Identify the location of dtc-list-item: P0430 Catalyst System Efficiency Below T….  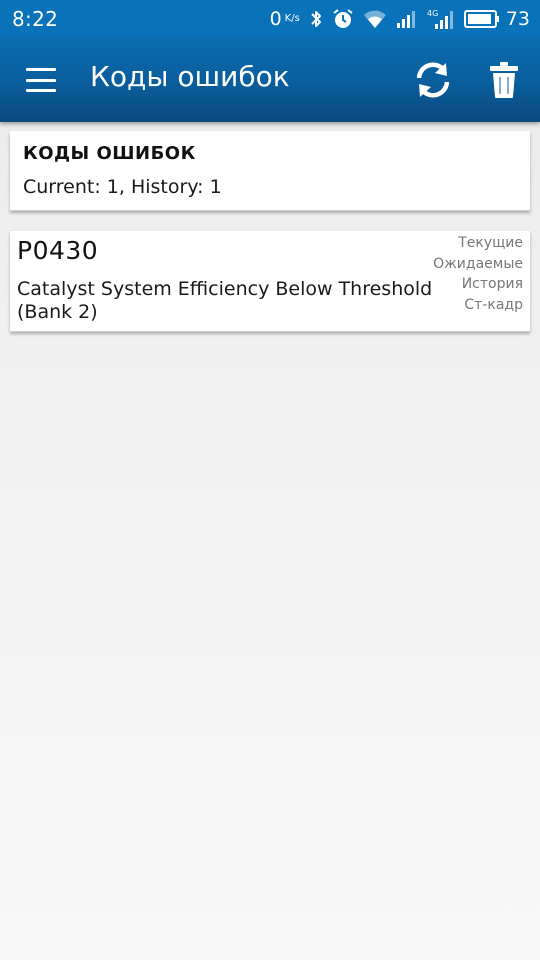
(270, 281).